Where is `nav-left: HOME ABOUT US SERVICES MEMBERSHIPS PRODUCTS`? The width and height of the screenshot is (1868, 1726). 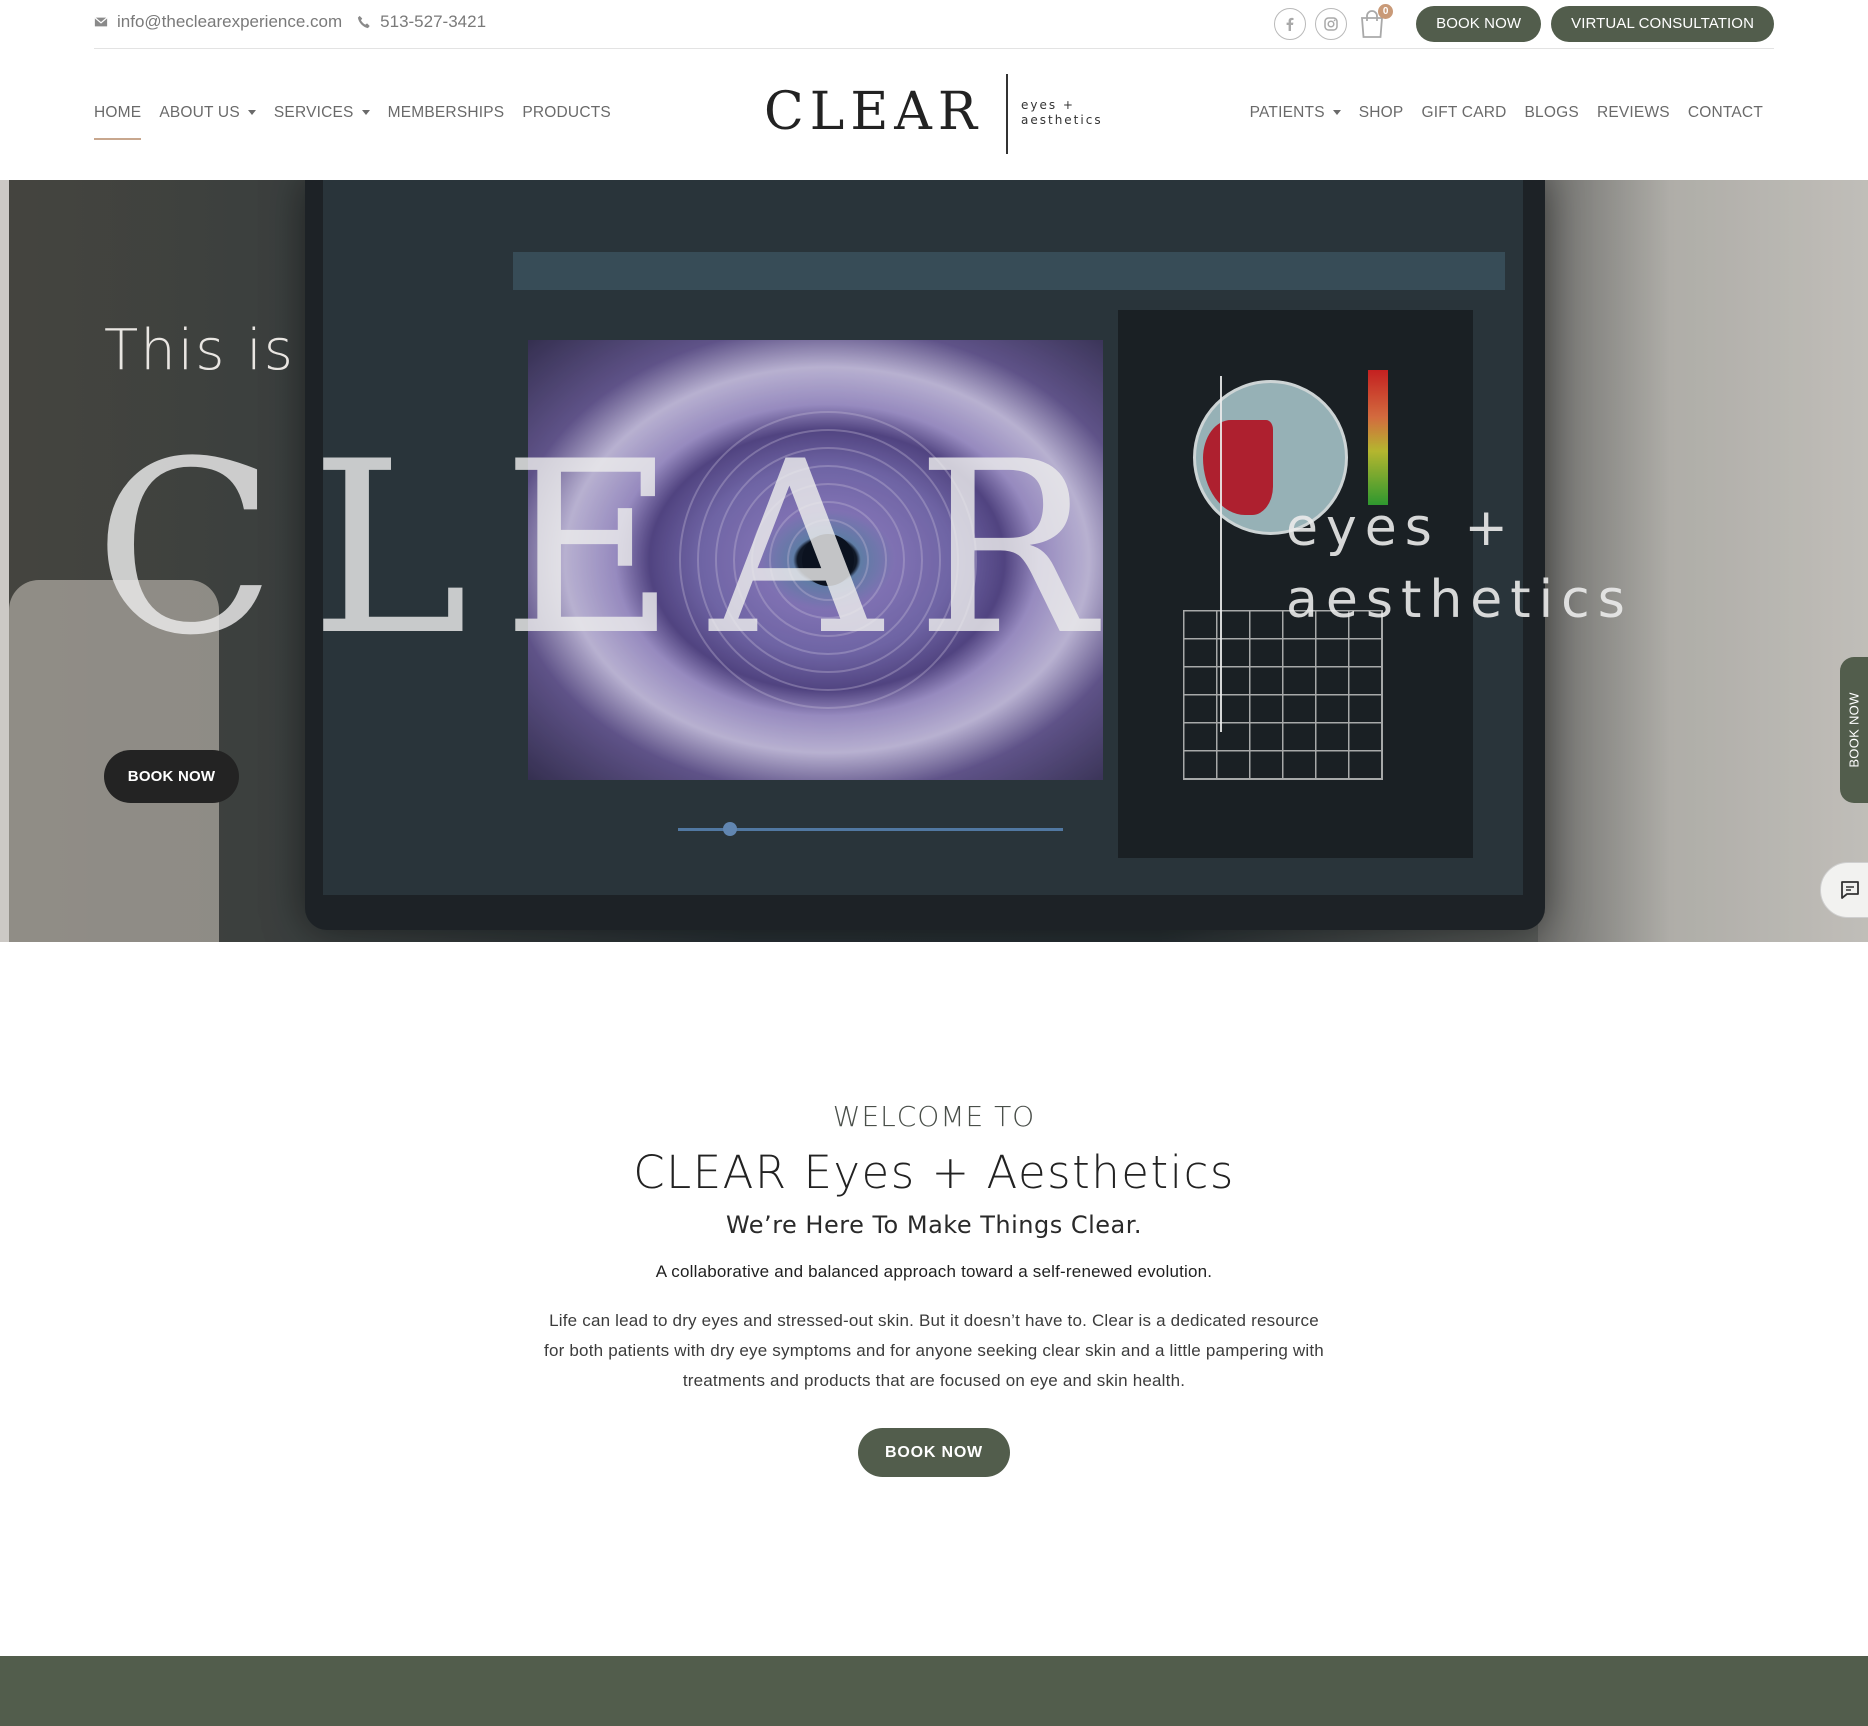
nav-left: HOME ABOUT US SERVICES MEMBERSHIPS PRODUCTS is located at coordinates (361, 122).